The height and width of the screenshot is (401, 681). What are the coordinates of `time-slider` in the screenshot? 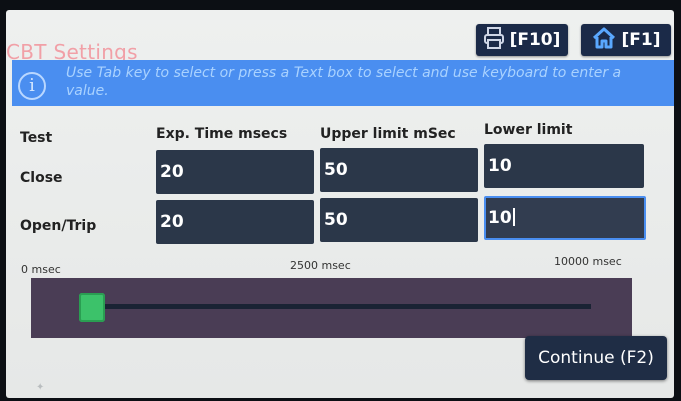 It's located at (331, 308).